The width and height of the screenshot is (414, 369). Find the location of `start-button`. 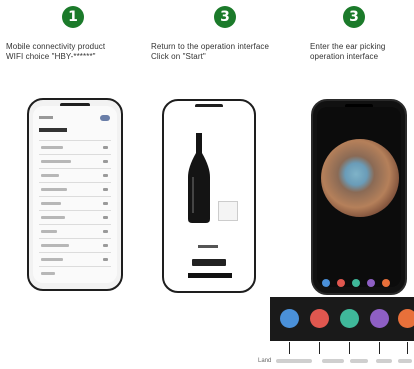

start-button is located at coordinates (209, 262).